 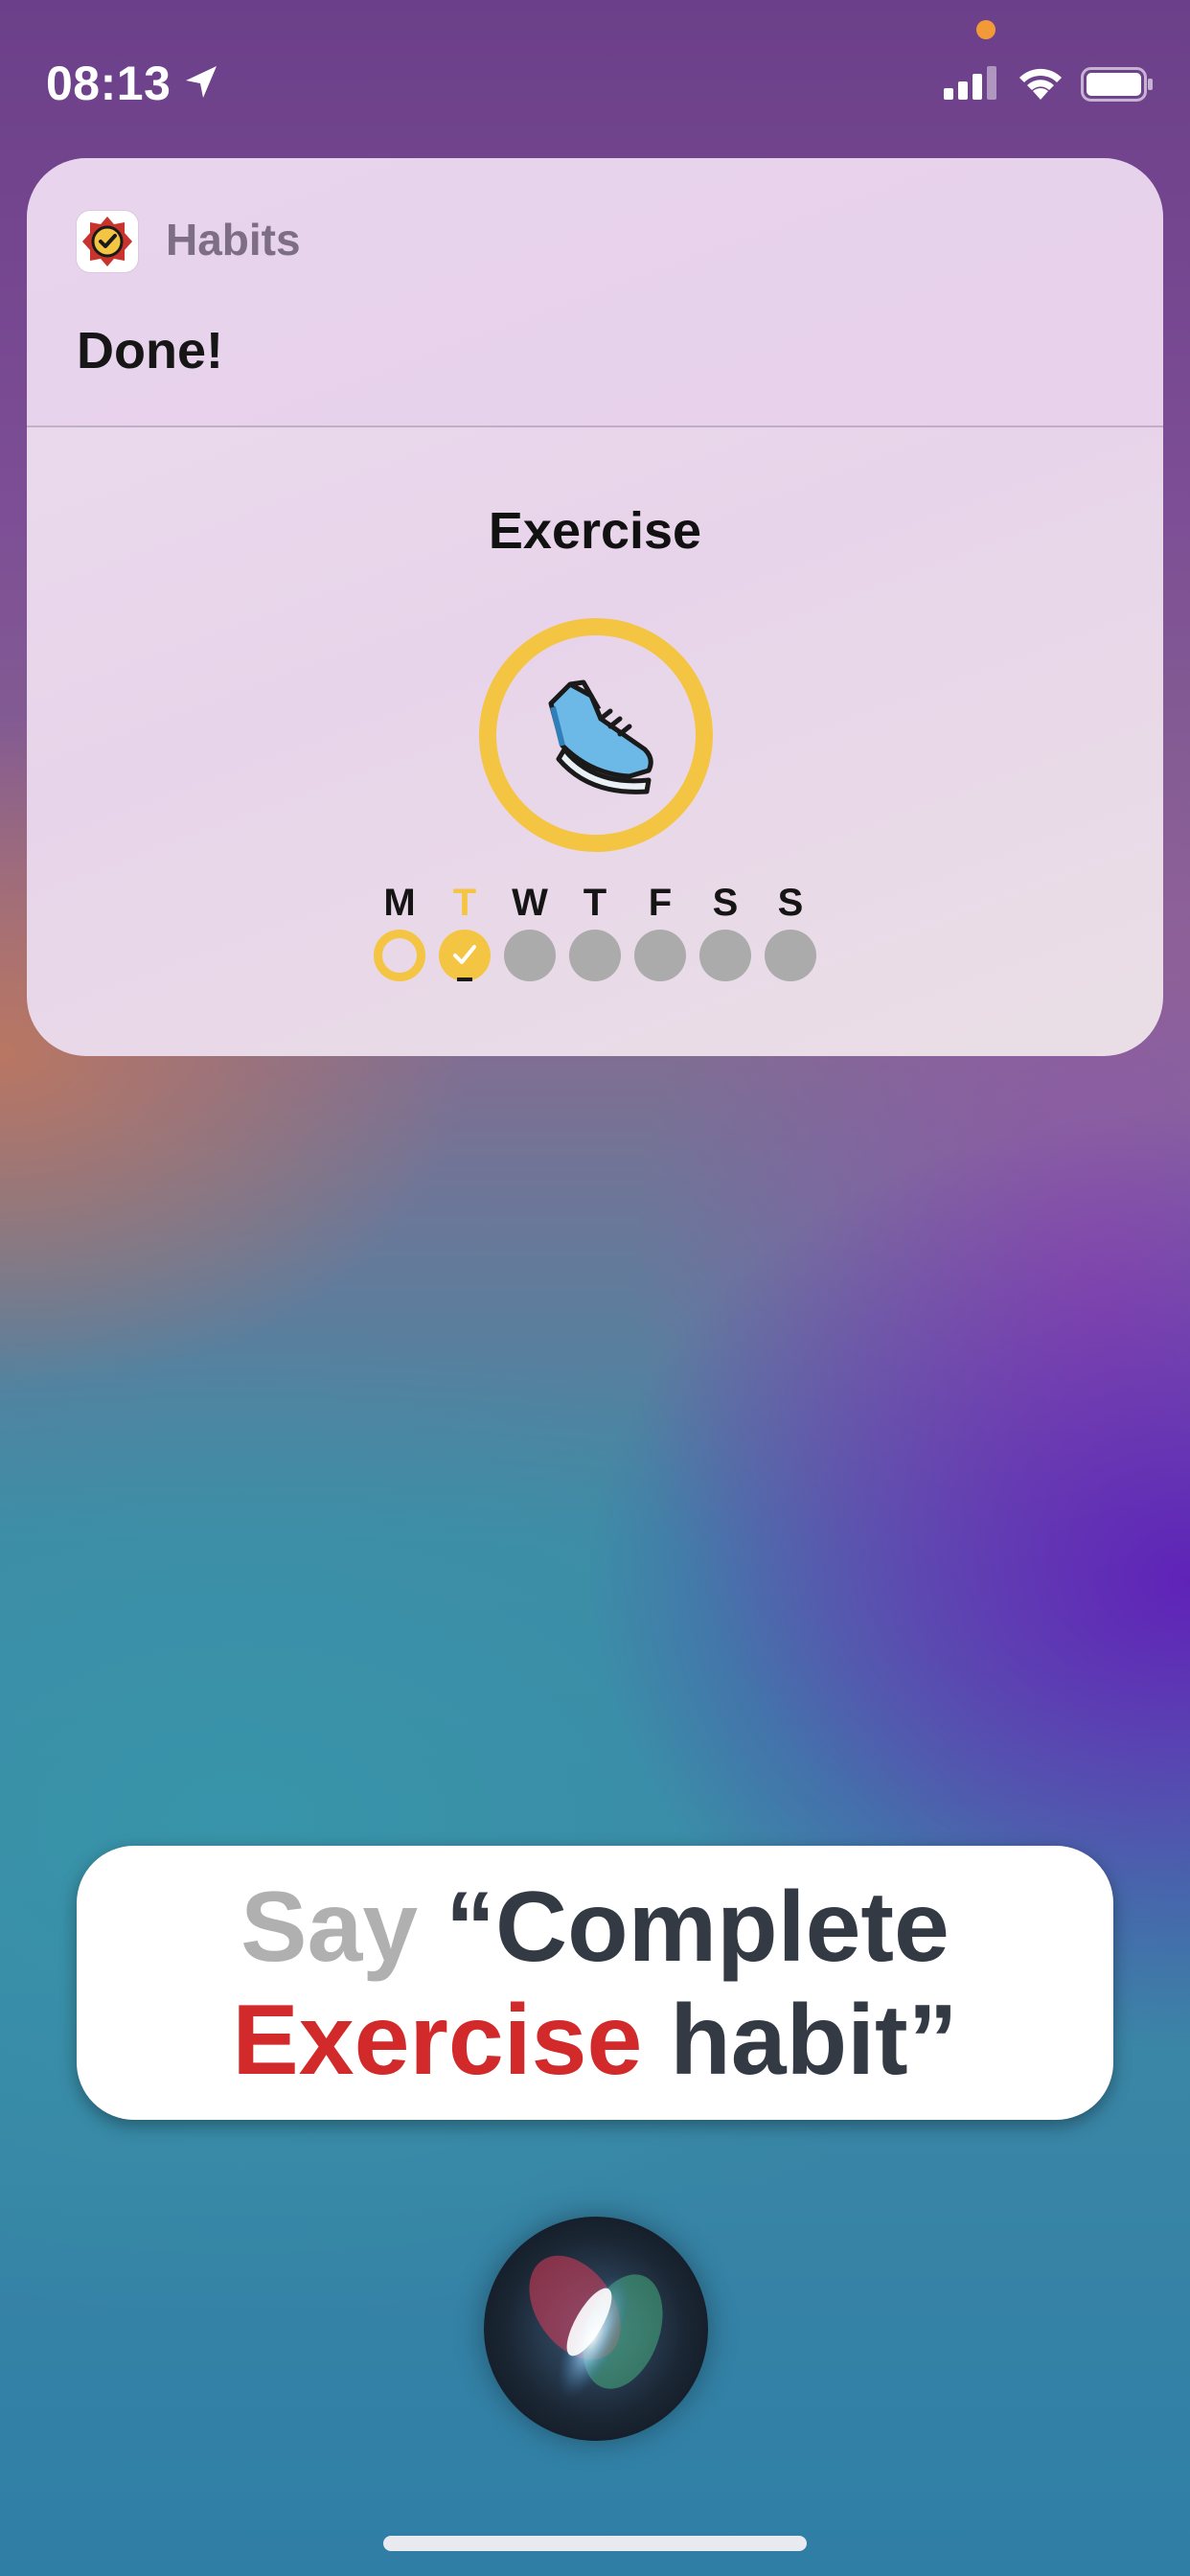 I want to click on prompt-habit-word: Exercise, so click(x=437, y=2041).